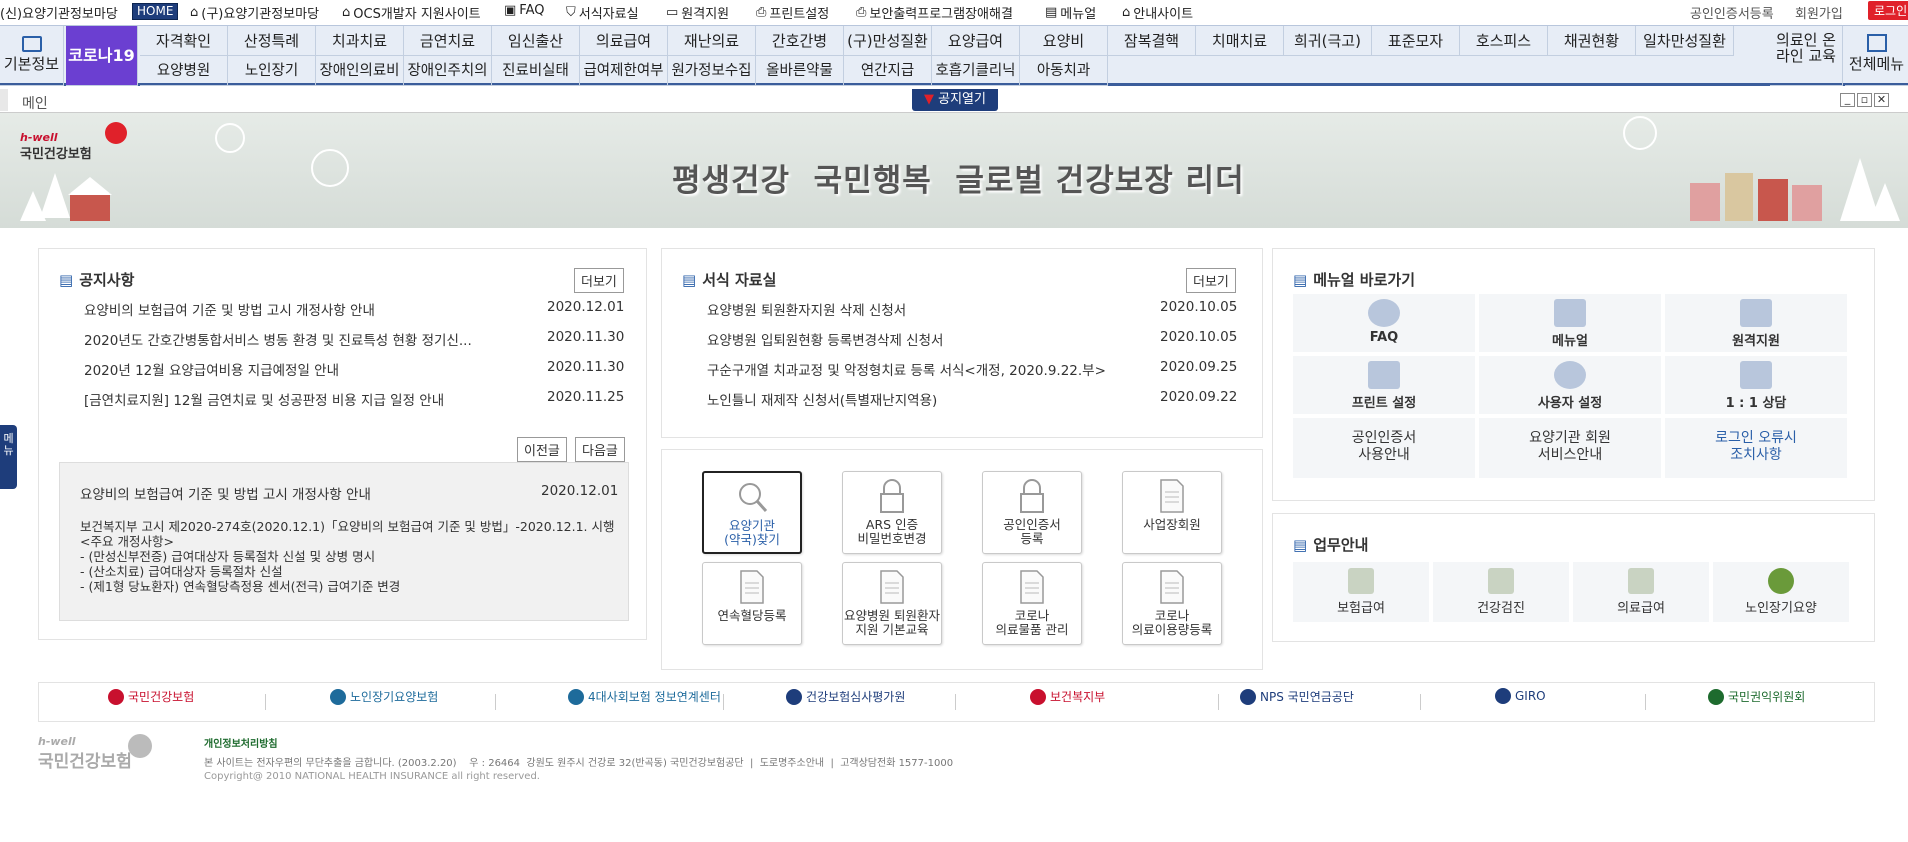  What do you see at coordinates (922, 399) in the screenshot?
I see `form-item-title: 노인틀니 재제작 신청서(특별재난지역용)` at bounding box center [922, 399].